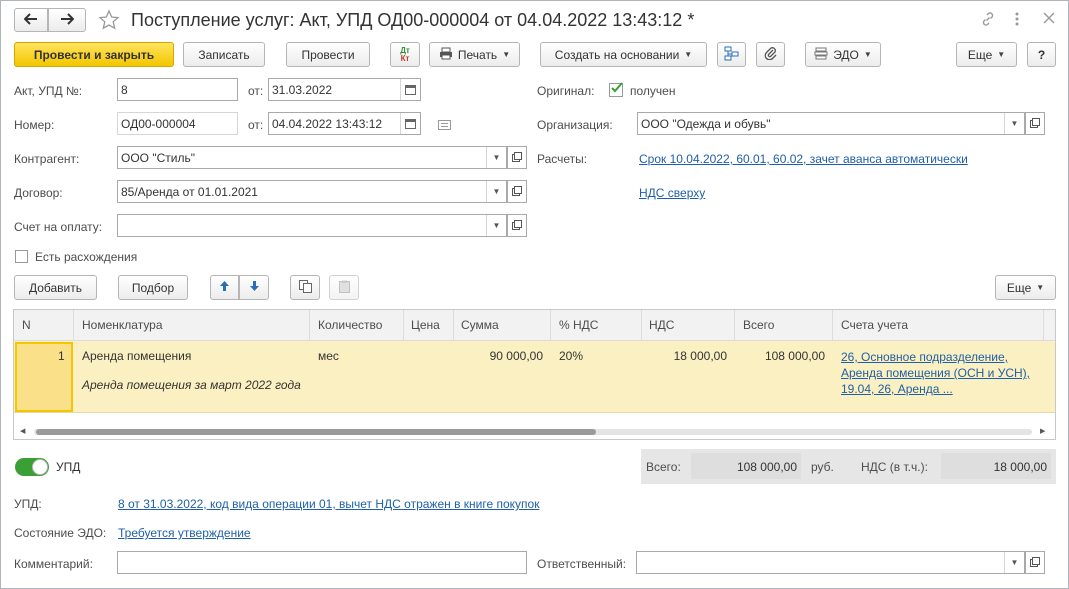 This screenshot has width=1069, height=589. Describe the element at coordinates (1049, 19) in the screenshot. I see `close-icon` at that location.